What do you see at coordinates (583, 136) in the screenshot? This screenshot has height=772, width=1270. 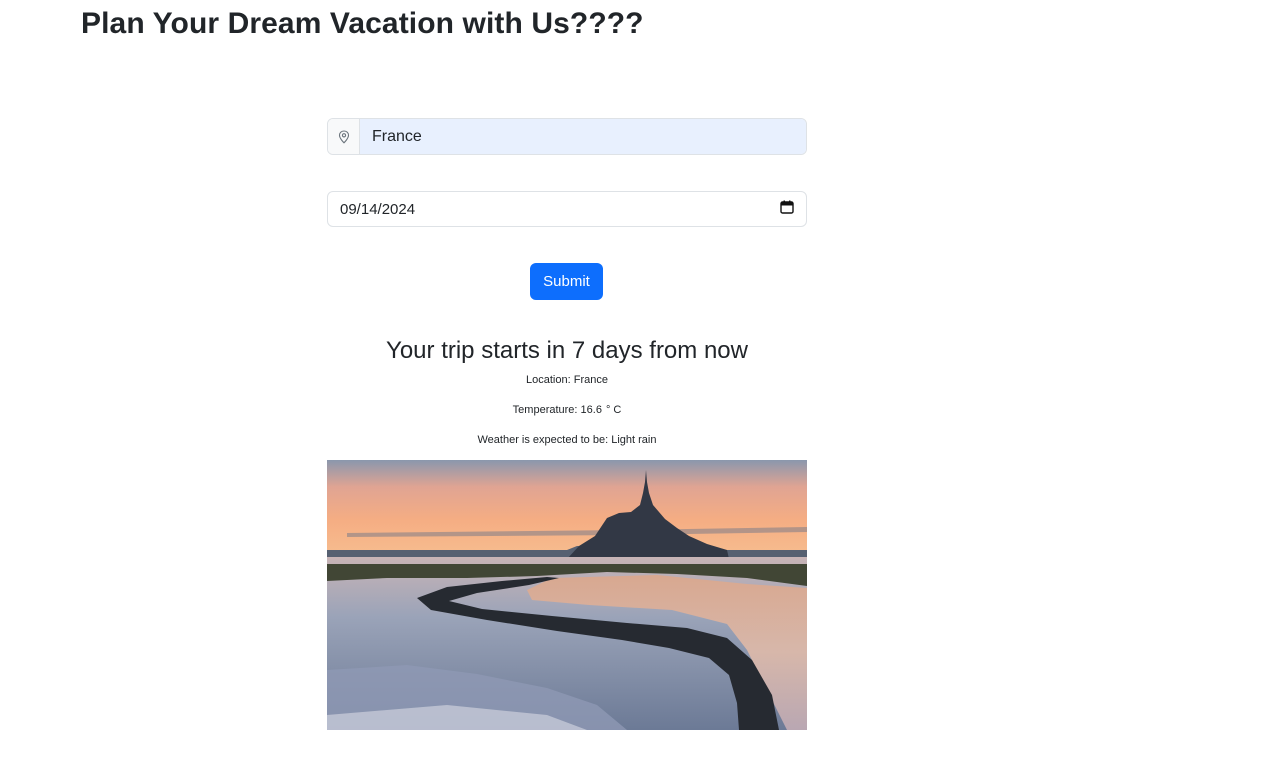 I see `location-input` at bounding box center [583, 136].